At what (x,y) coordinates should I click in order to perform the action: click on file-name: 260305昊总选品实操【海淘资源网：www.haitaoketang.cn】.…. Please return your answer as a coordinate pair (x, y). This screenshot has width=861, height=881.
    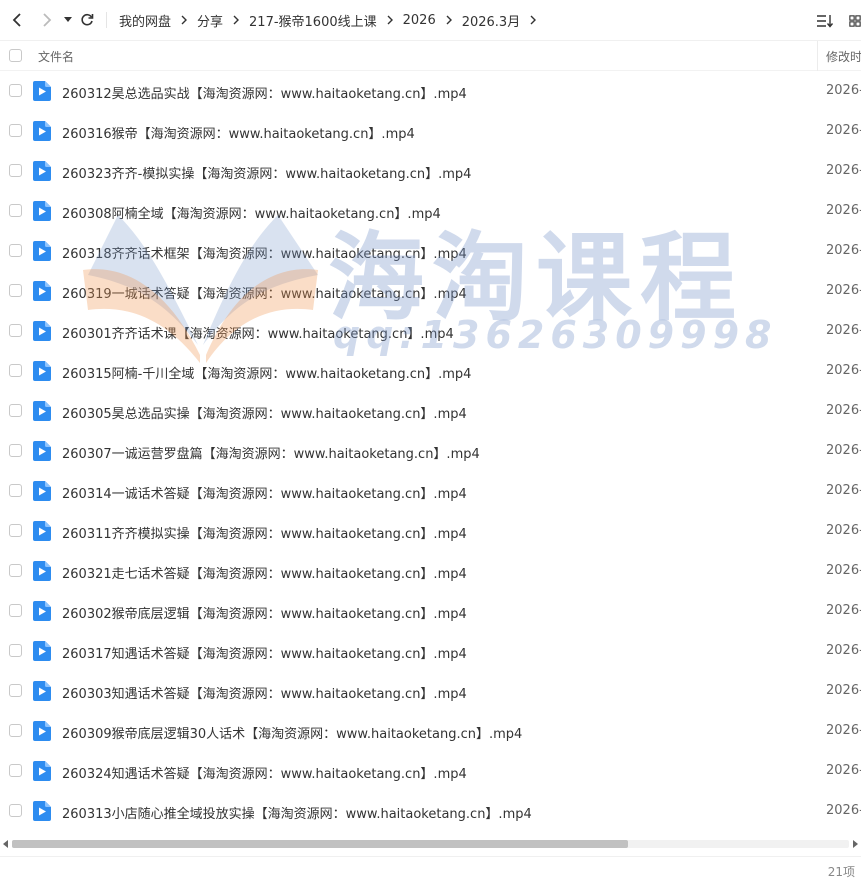
    Looking at the image, I should click on (264, 412).